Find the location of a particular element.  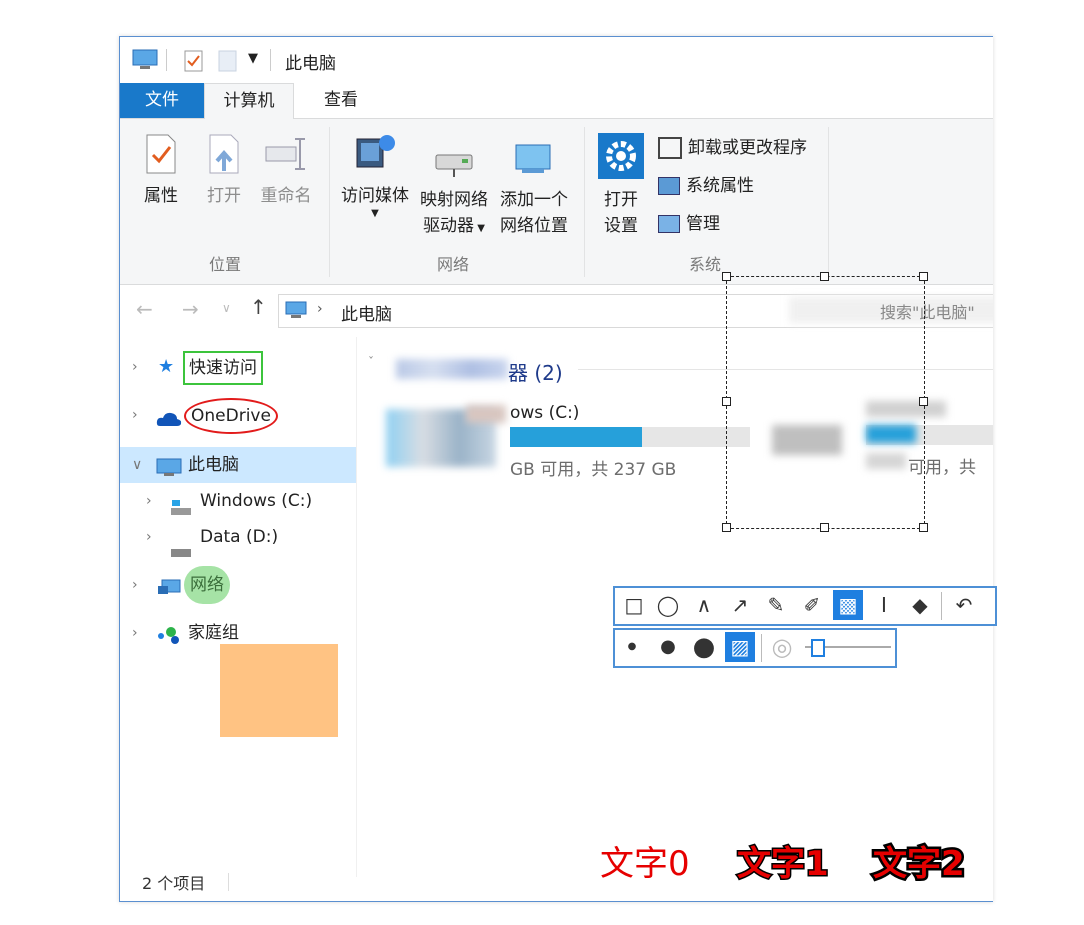

nav-item-data-d: › Data (D:) is located at coordinates (238, 538).